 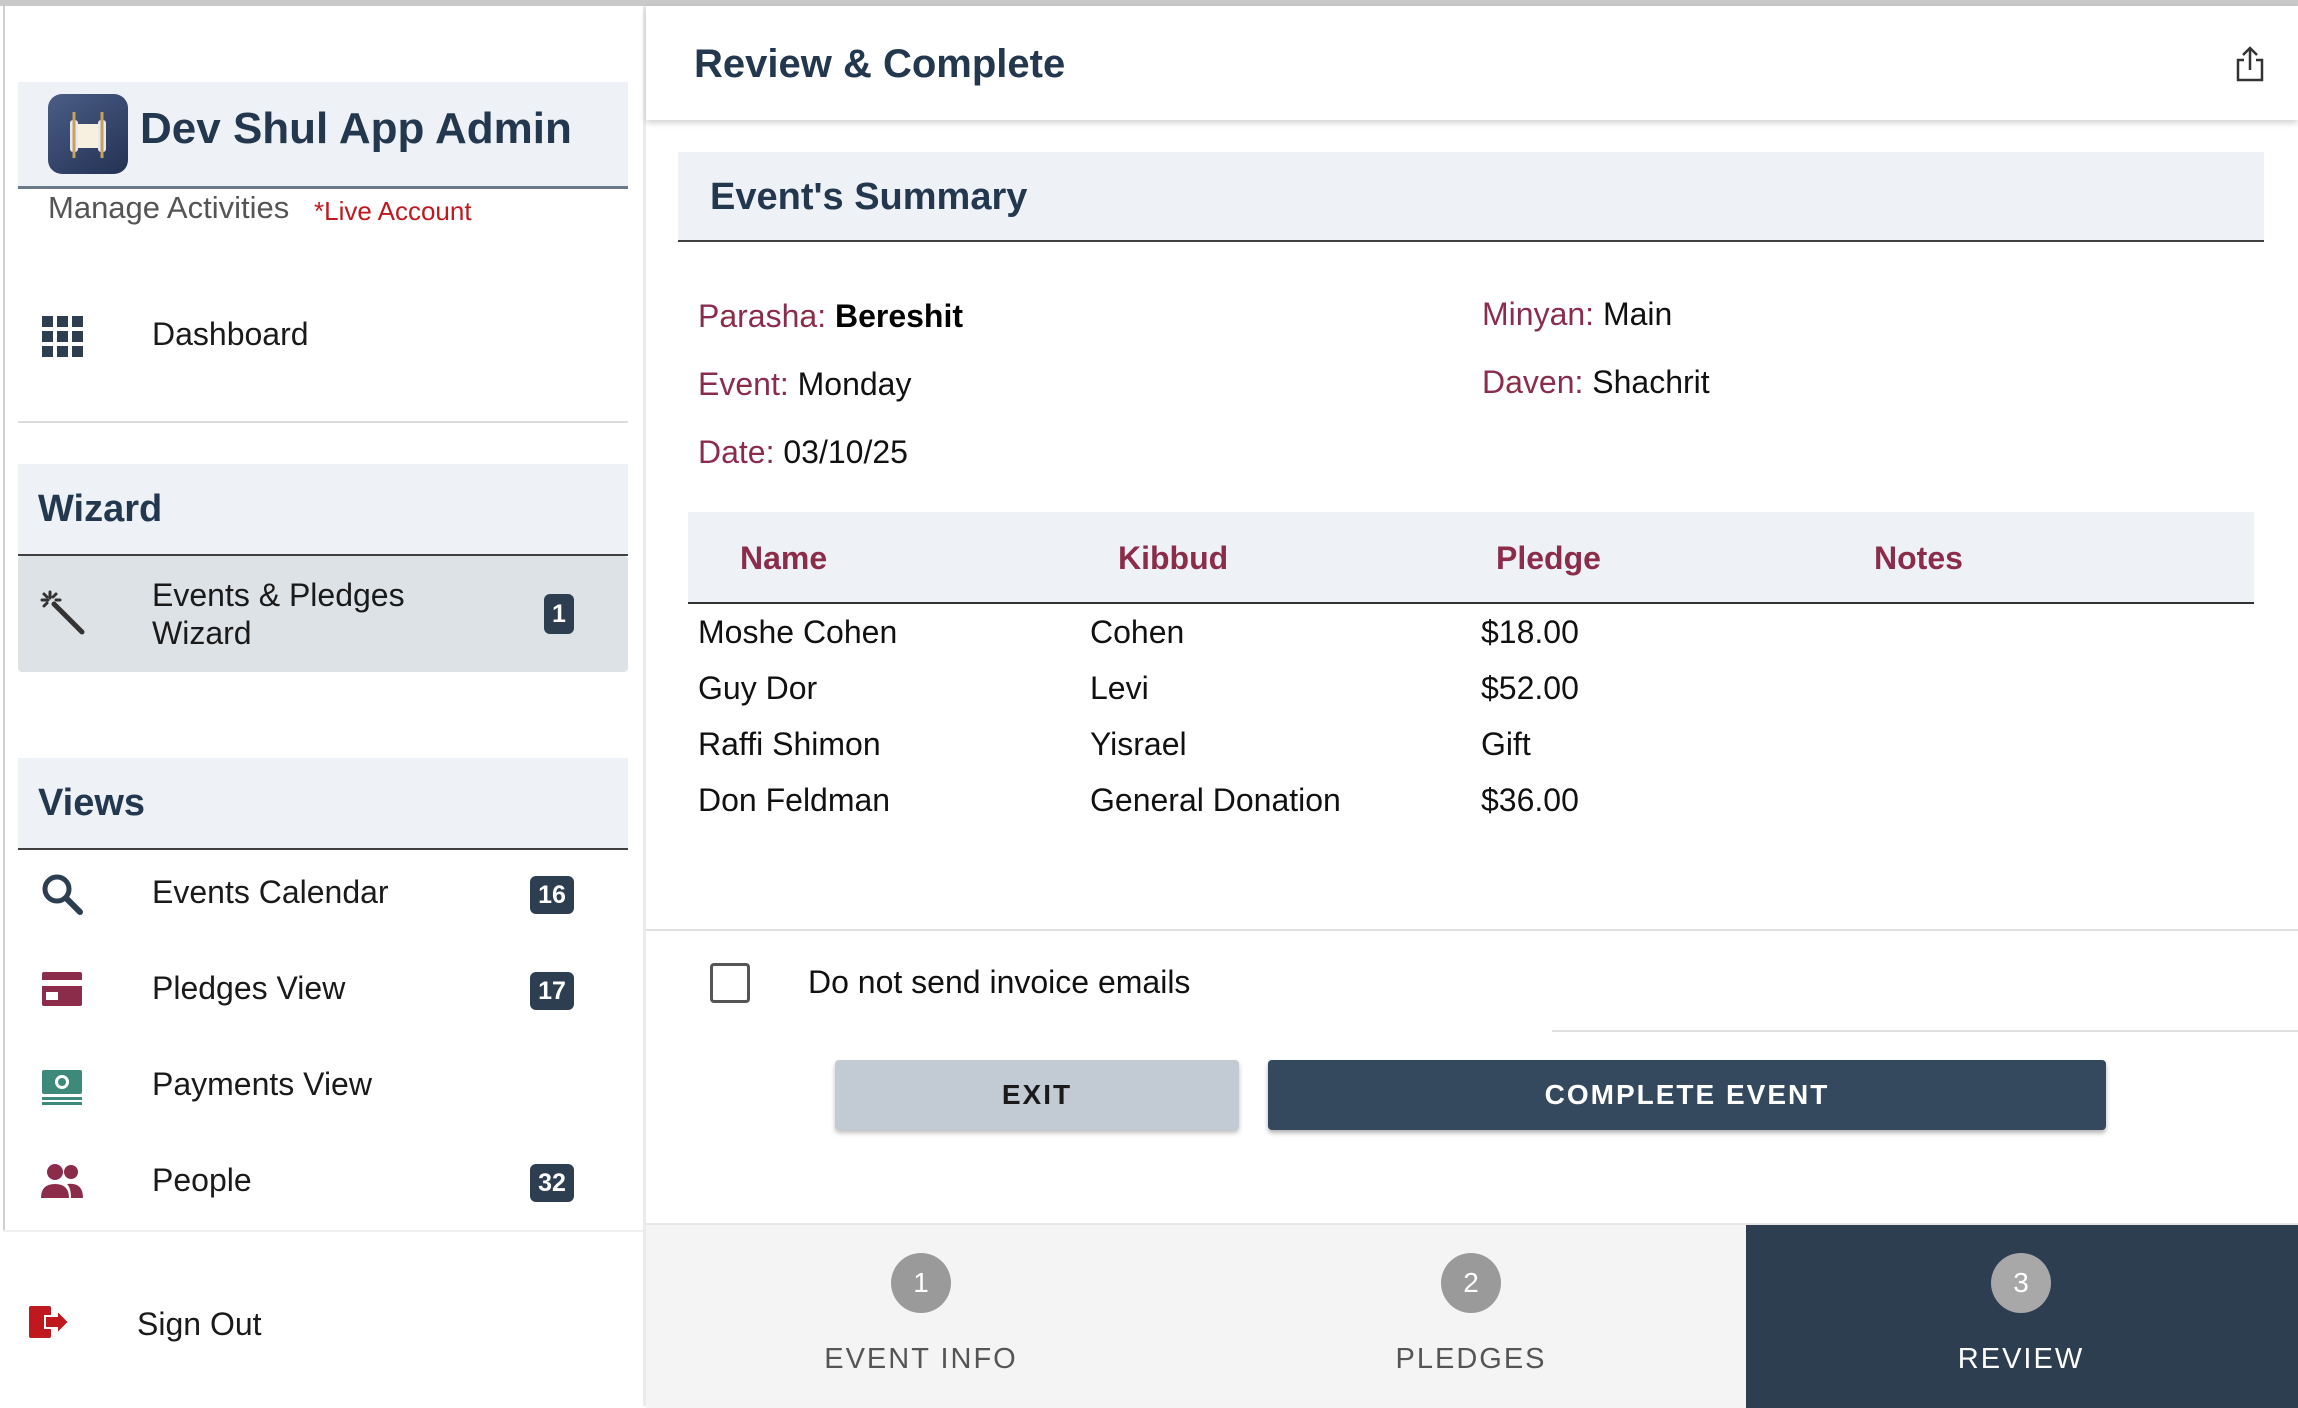 I want to click on sidebar-item-events-calendar: Events Calendar 16, so click(x=323, y=893).